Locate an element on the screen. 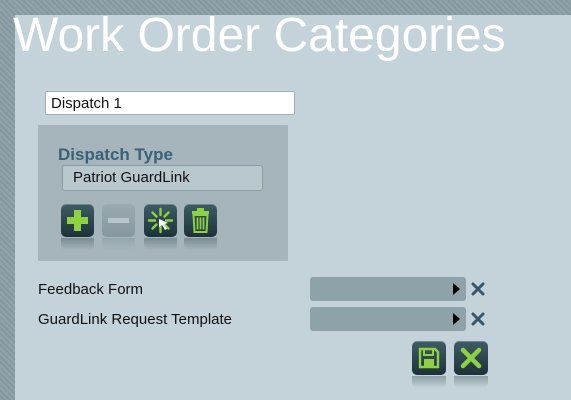 The image size is (571, 400). save-button is located at coordinates (429, 358).